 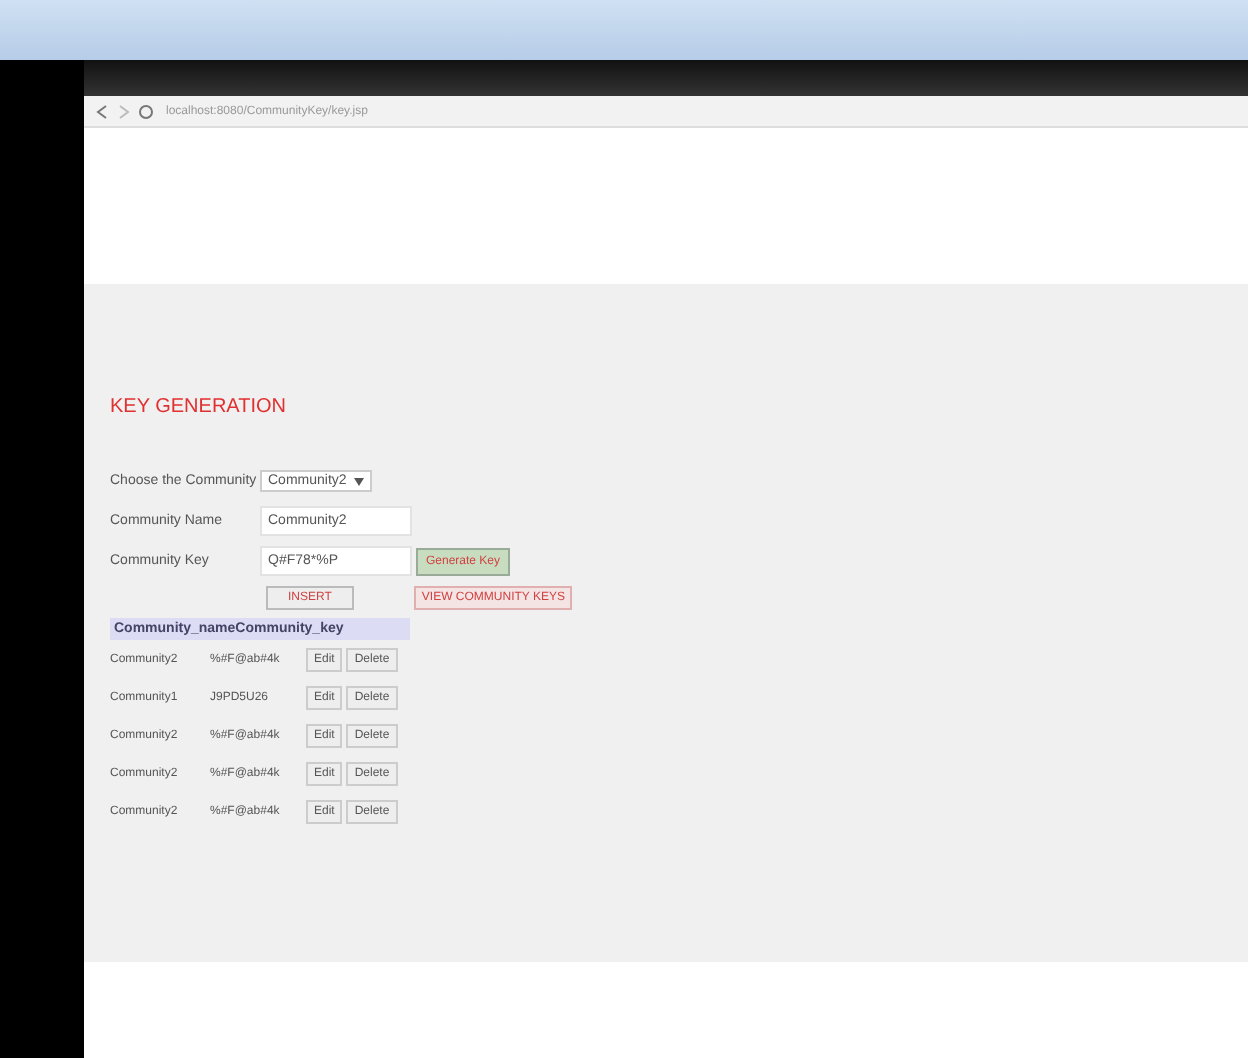 What do you see at coordinates (102, 111) in the screenshot?
I see `back-icon` at bounding box center [102, 111].